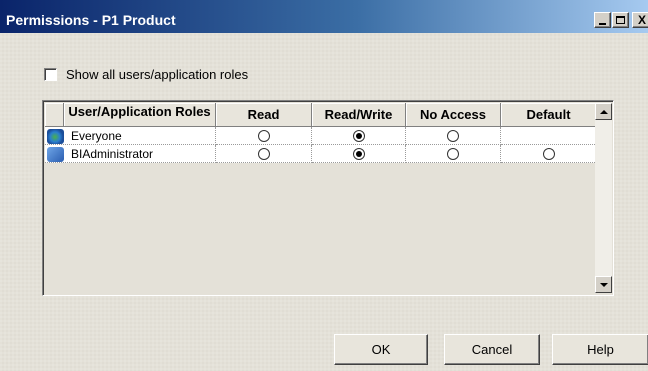 This screenshot has height=371, width=648. What do you see at coordinates (603, 198) in the screenshot?
I see `vertical-scrollbar` at bounding box center [603, 198].